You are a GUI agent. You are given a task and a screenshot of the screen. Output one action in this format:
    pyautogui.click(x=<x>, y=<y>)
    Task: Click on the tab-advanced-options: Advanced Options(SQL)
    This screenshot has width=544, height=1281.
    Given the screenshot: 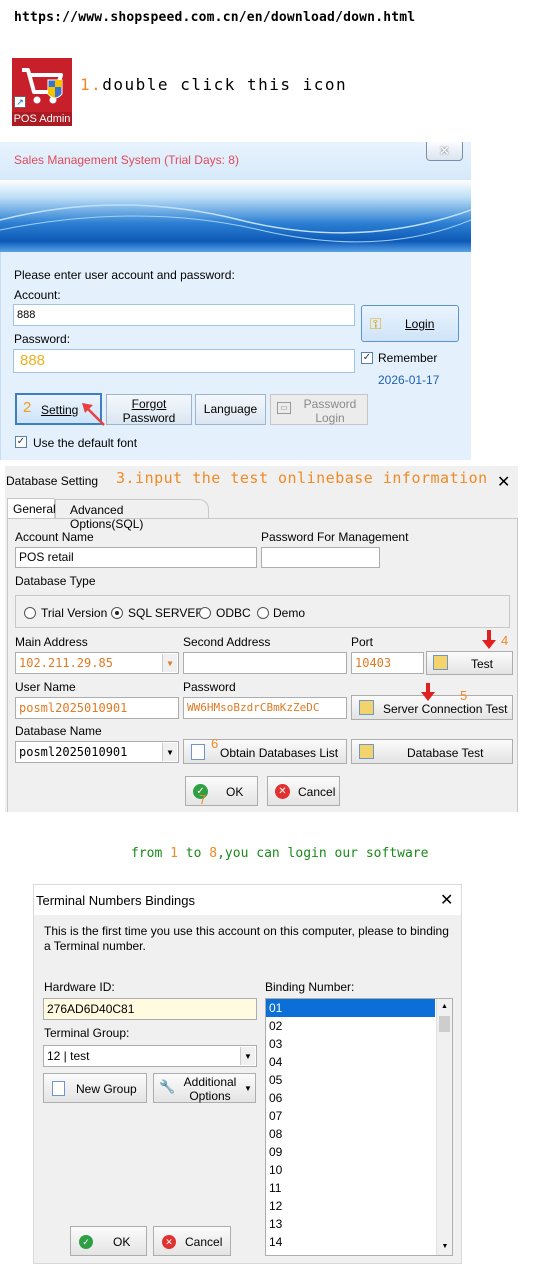 What is the action you would take?
    pyautogui.click(x=132, y=515)
    